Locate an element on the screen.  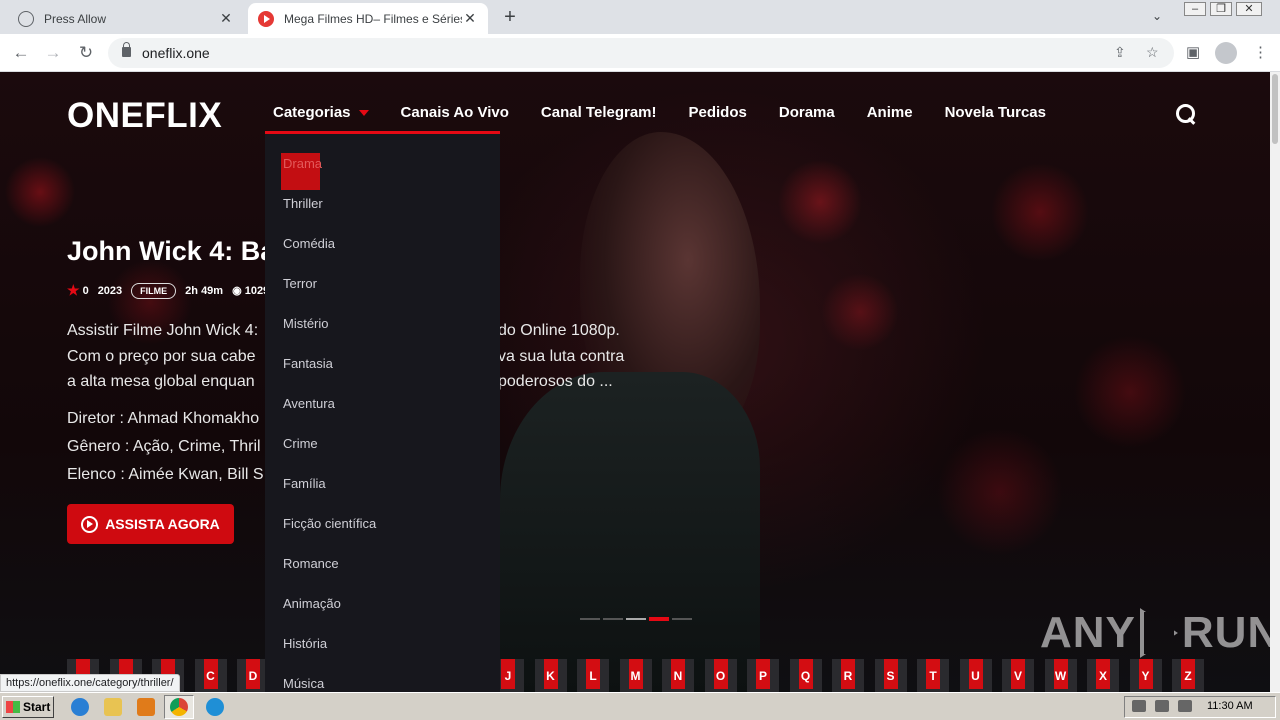
watch-now-button: ASSISTA AGORA is located at coordinates (150, 524).